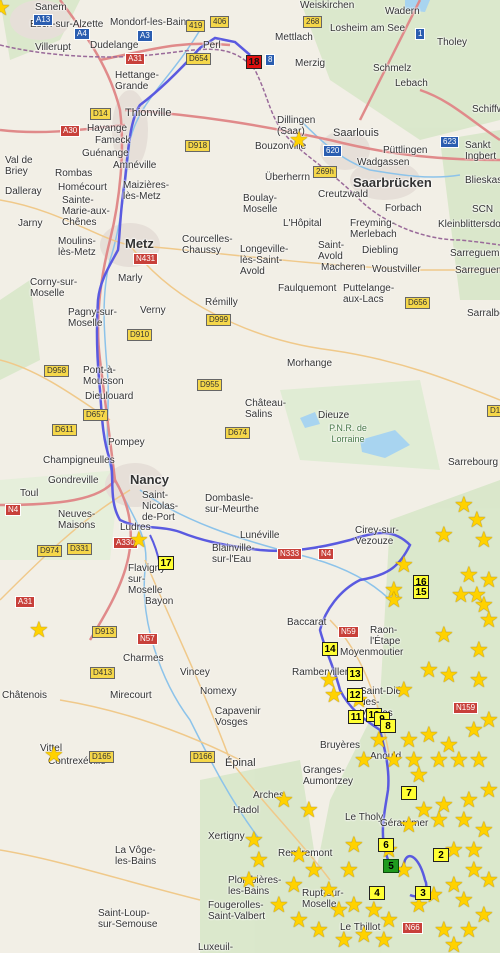 The image size is (500, 953). Describe the element at coordinates (102, 757) in the screenshot. I see `road-shield: D165` at that location.